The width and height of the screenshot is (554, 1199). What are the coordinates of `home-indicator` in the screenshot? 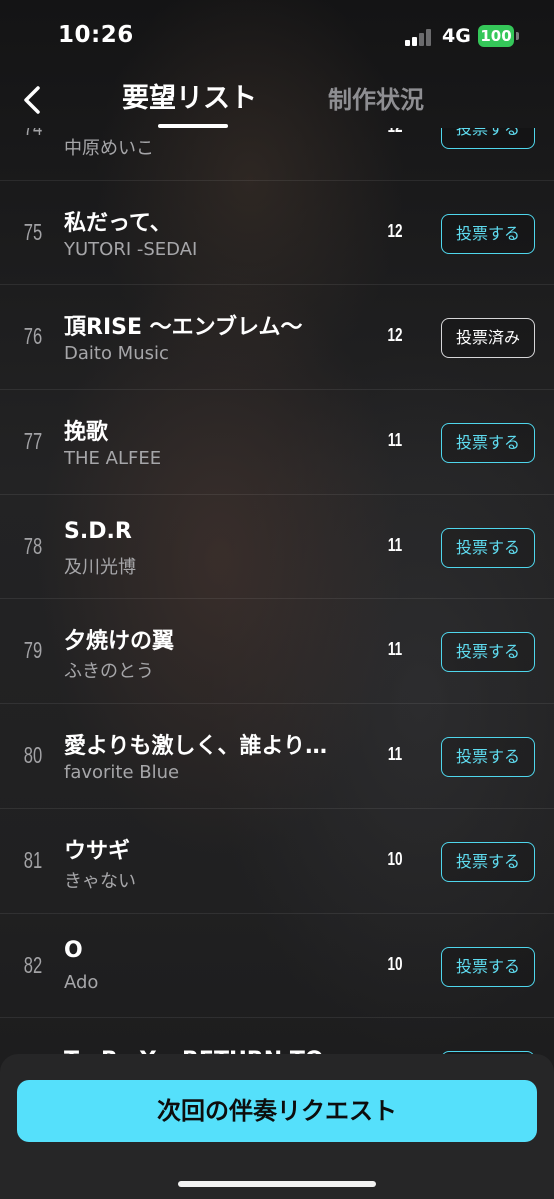 It's located at (277, 1184).